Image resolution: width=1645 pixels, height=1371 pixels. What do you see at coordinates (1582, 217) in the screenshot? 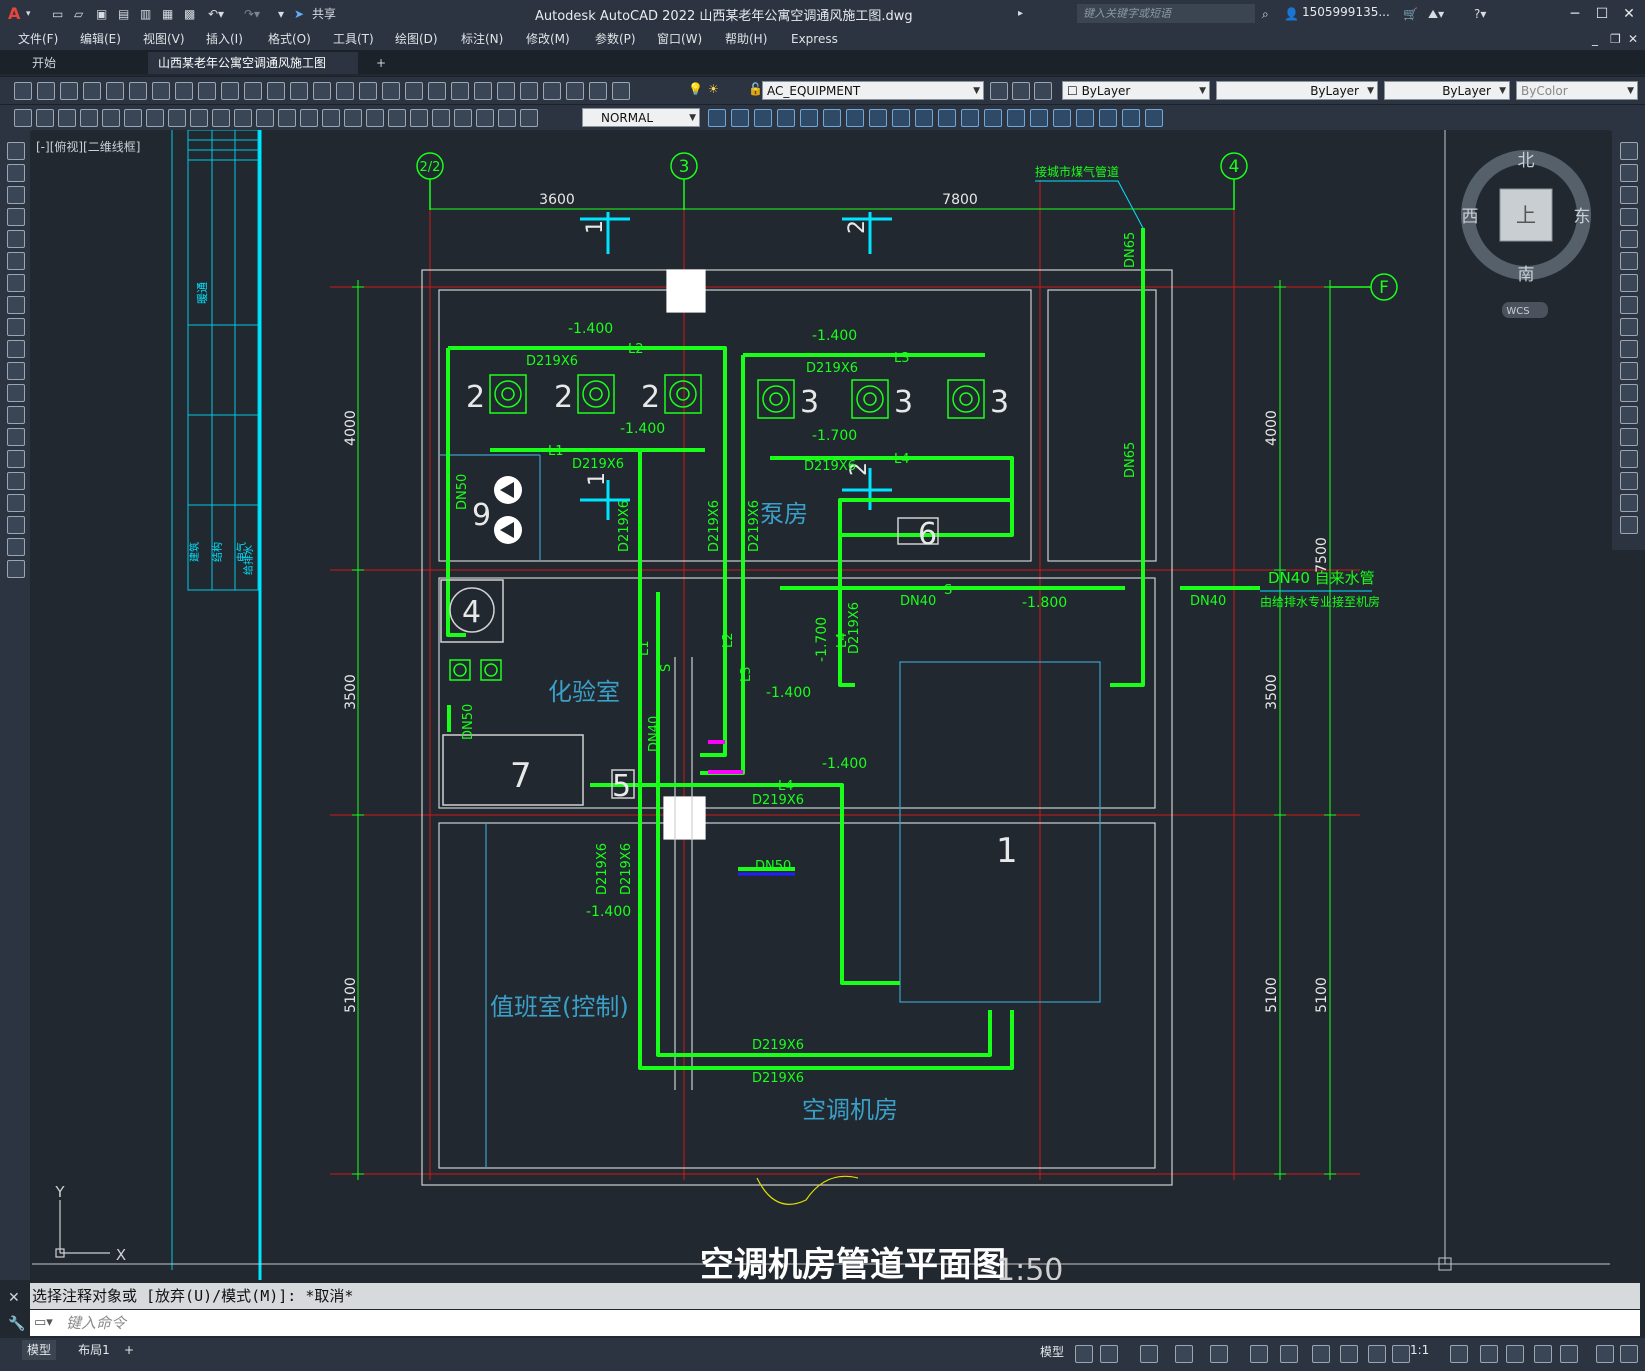
I see `viewcube-east: 东` at bounding box center [1582, 217].